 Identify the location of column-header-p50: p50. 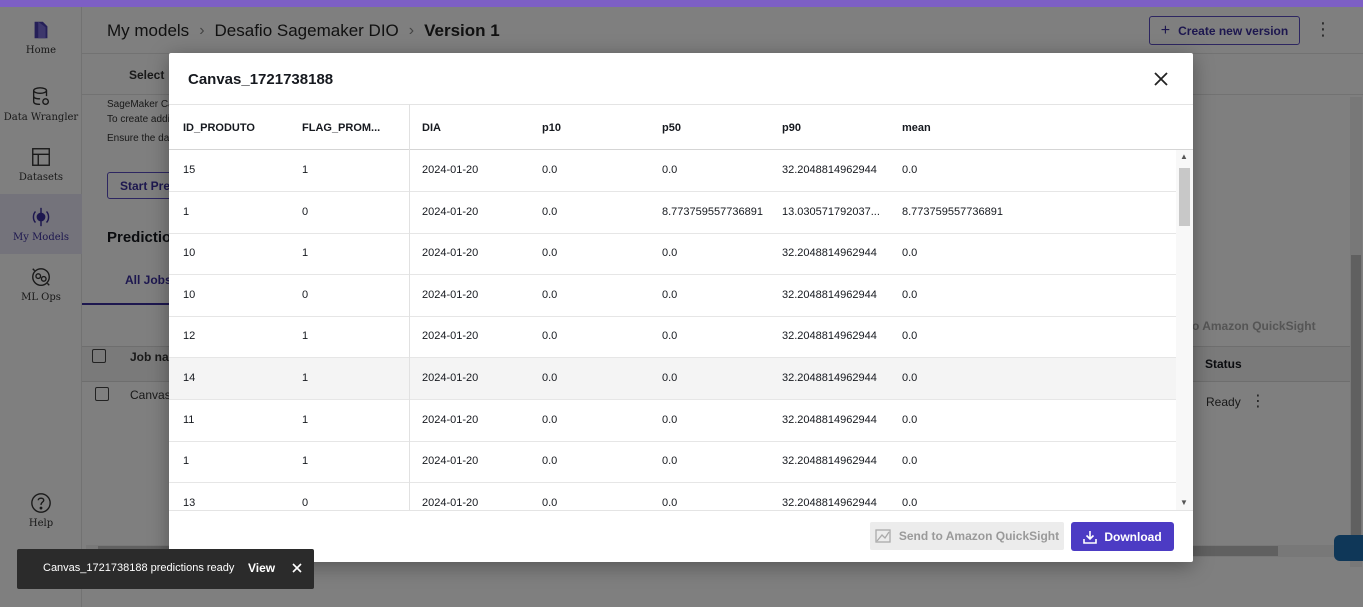
(671, 128).